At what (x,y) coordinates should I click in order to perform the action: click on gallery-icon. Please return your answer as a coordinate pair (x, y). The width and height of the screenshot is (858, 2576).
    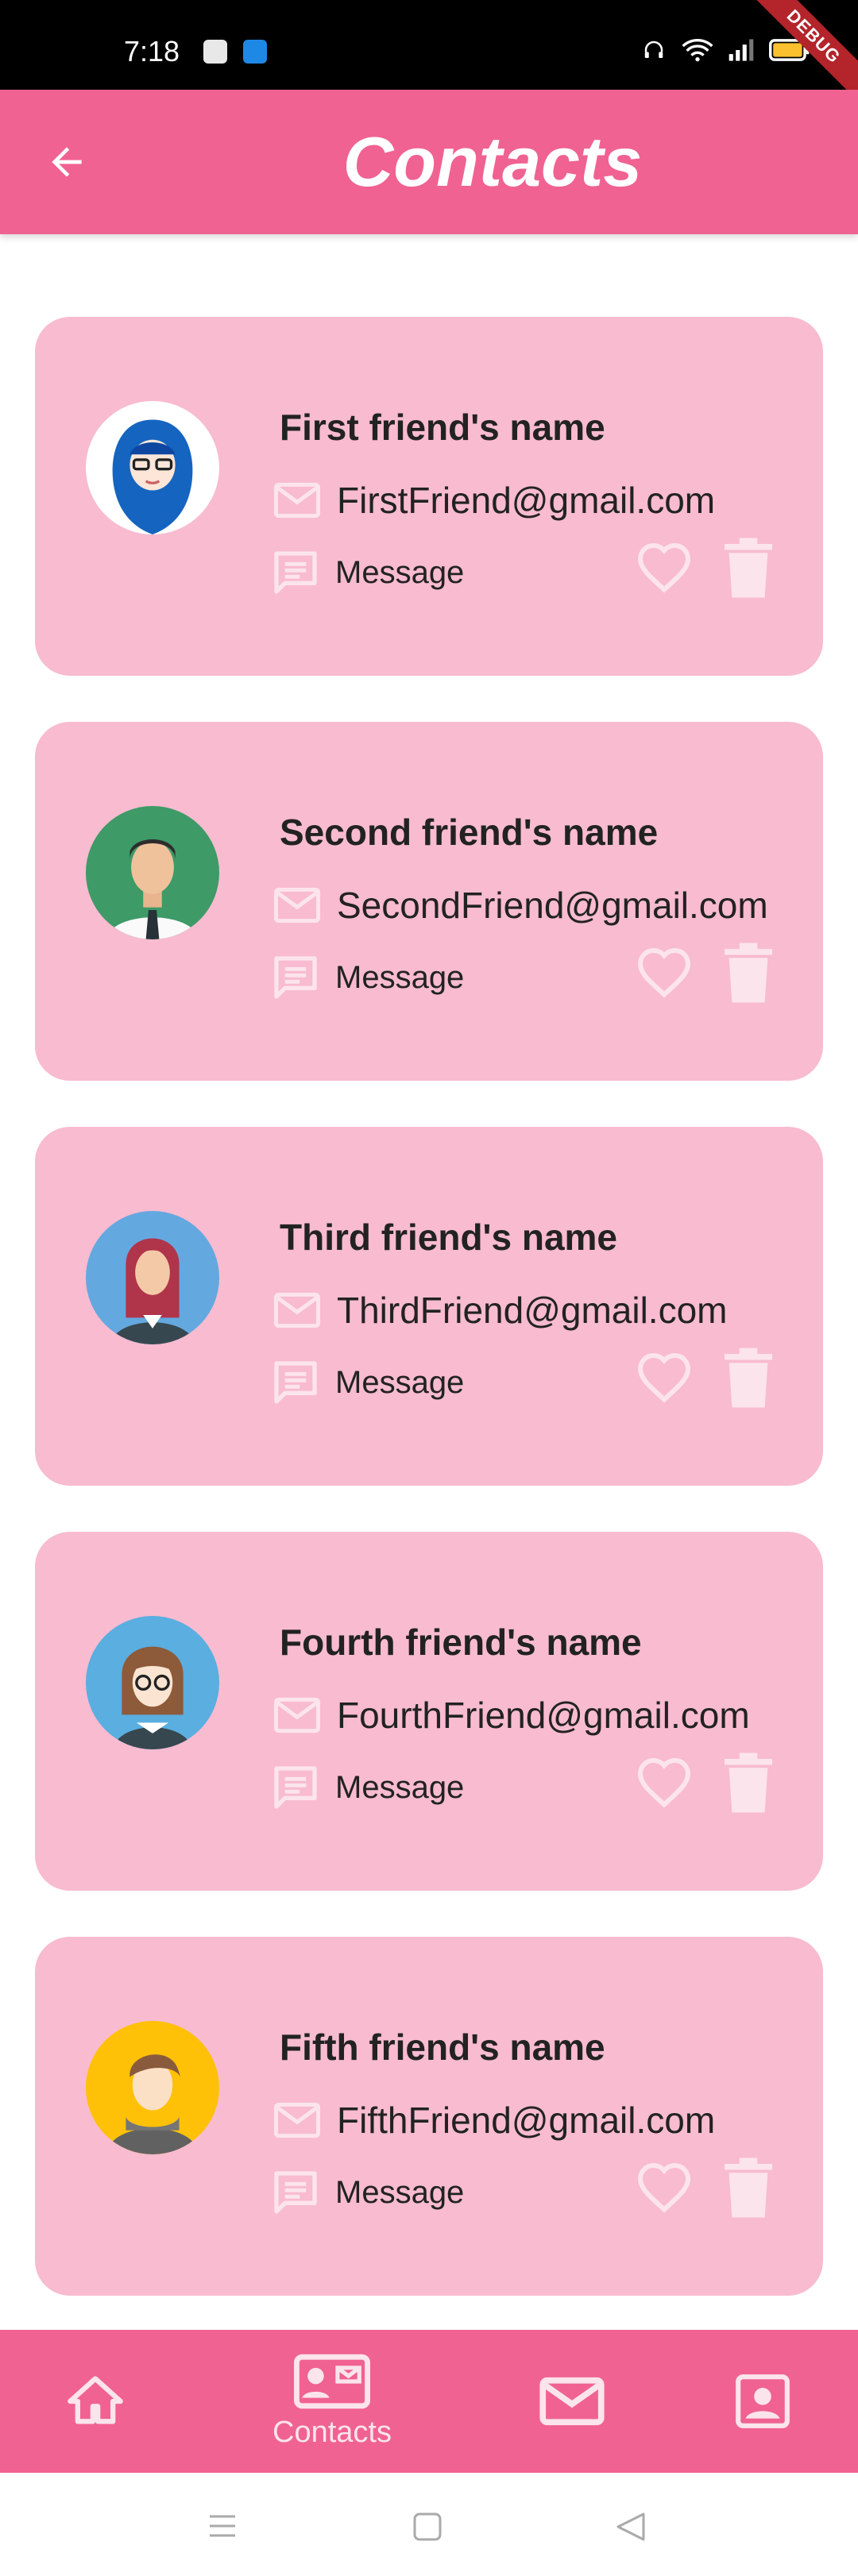
    Looking at the image, I should click on (215, 52).